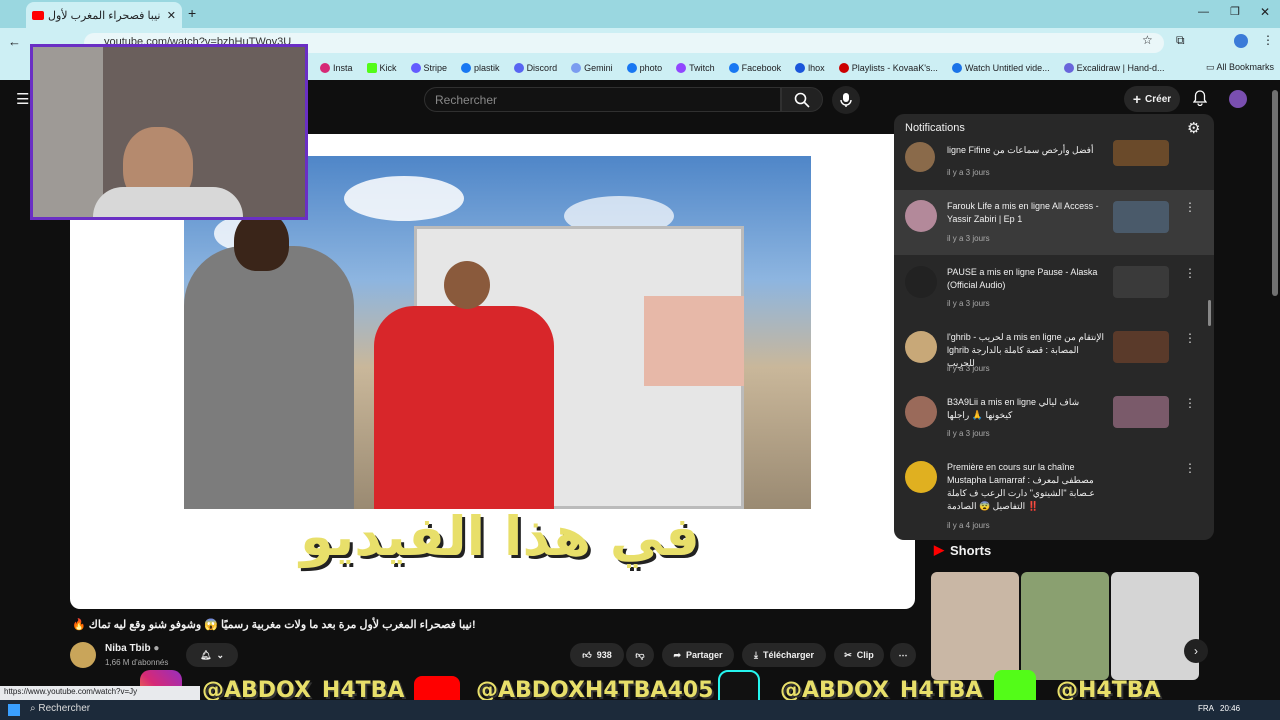  I want to click on voice-search-button, so click(846, 100).